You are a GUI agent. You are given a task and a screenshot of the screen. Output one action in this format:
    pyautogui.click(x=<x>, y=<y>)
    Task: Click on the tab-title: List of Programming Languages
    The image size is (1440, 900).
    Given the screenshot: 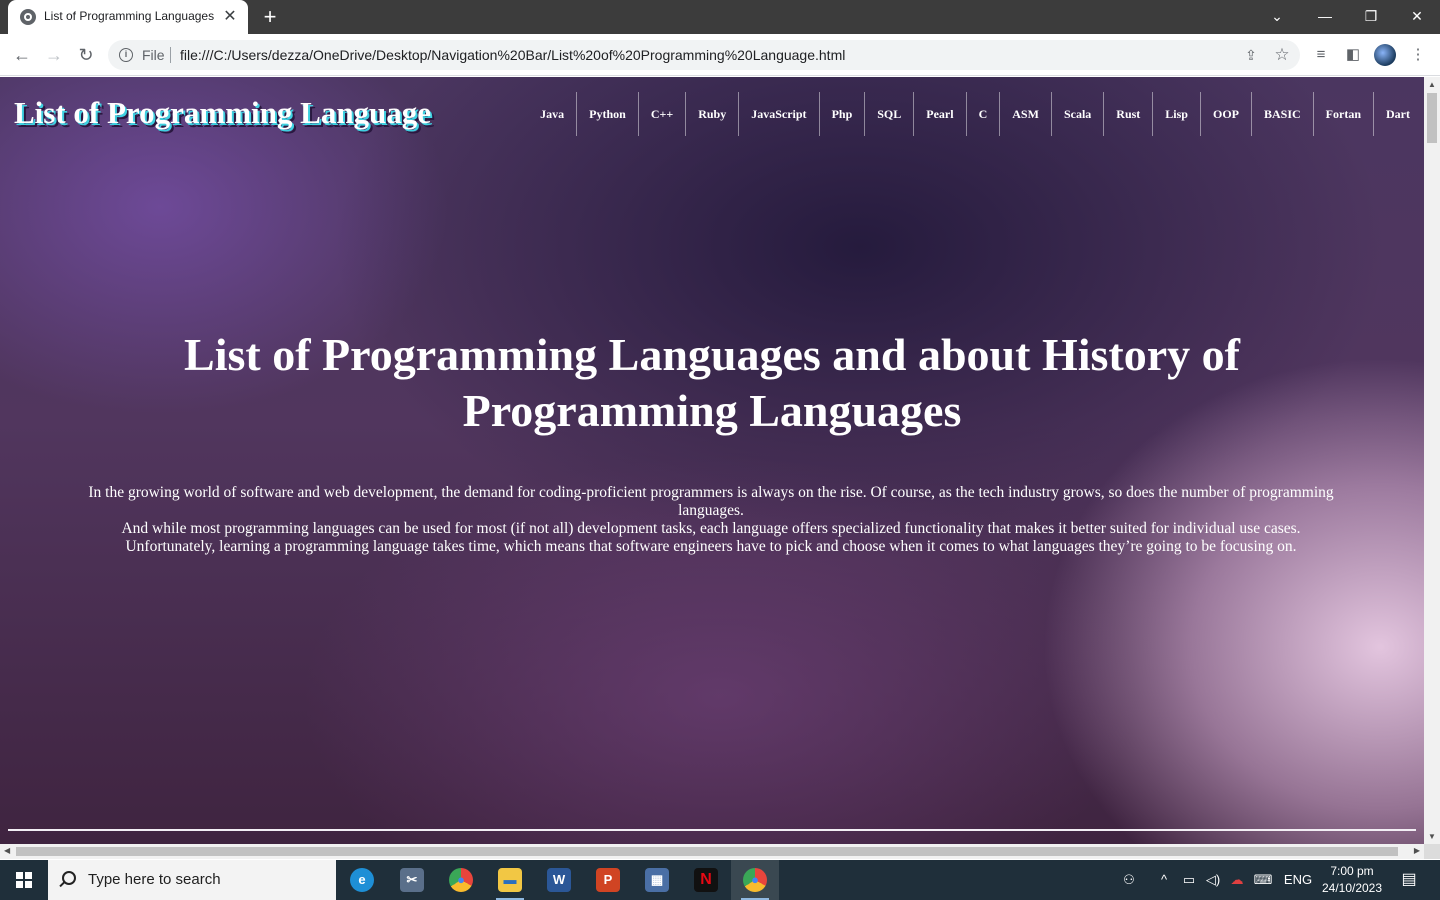 What is the action you would take?
    pyautogui.click(x=129, y=16)
    